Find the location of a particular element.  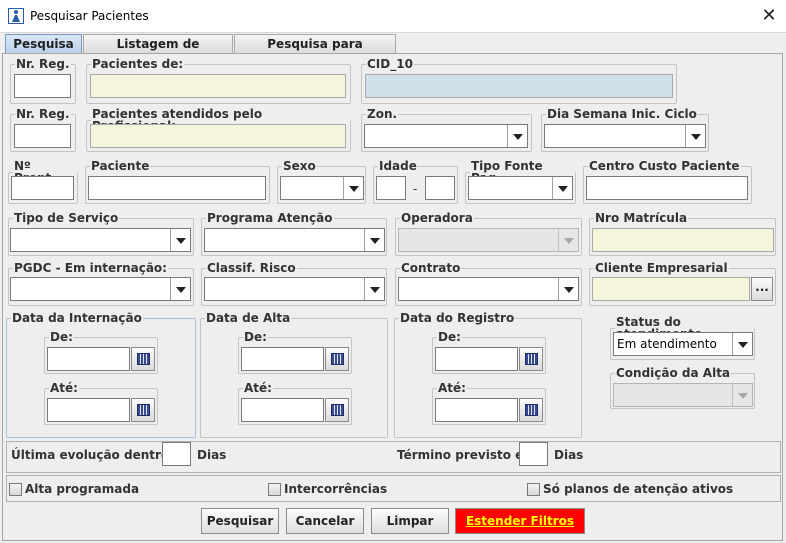

programa-atencao-select is located at coordinates (294, 240).